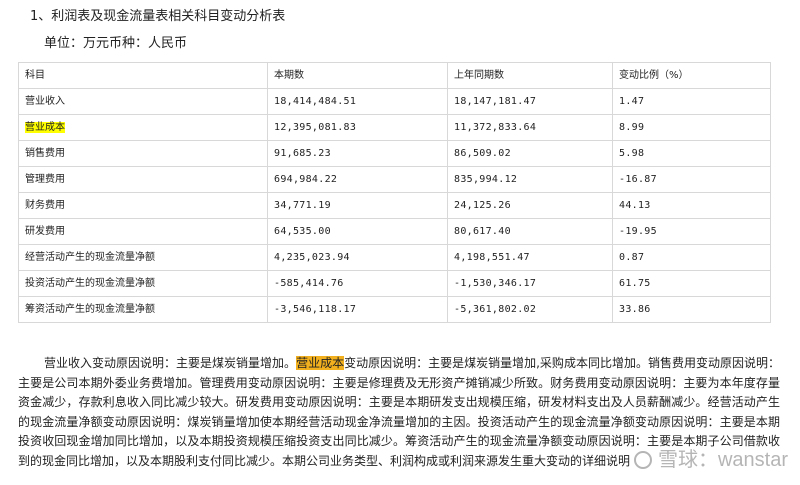  I want to click on row-current-value: 12,395,081.83, so click(357, 127).